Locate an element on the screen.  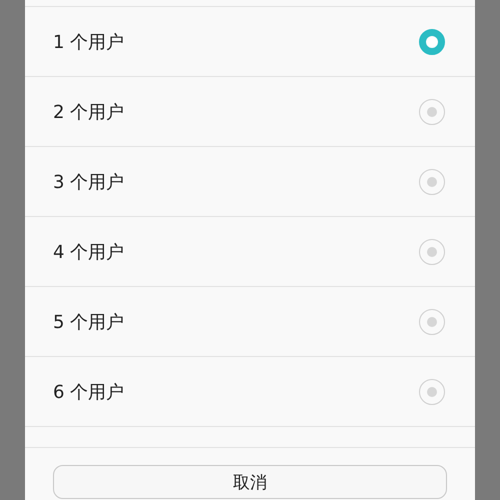
cancel-button: 取消 is located at coordinates (250, 482).